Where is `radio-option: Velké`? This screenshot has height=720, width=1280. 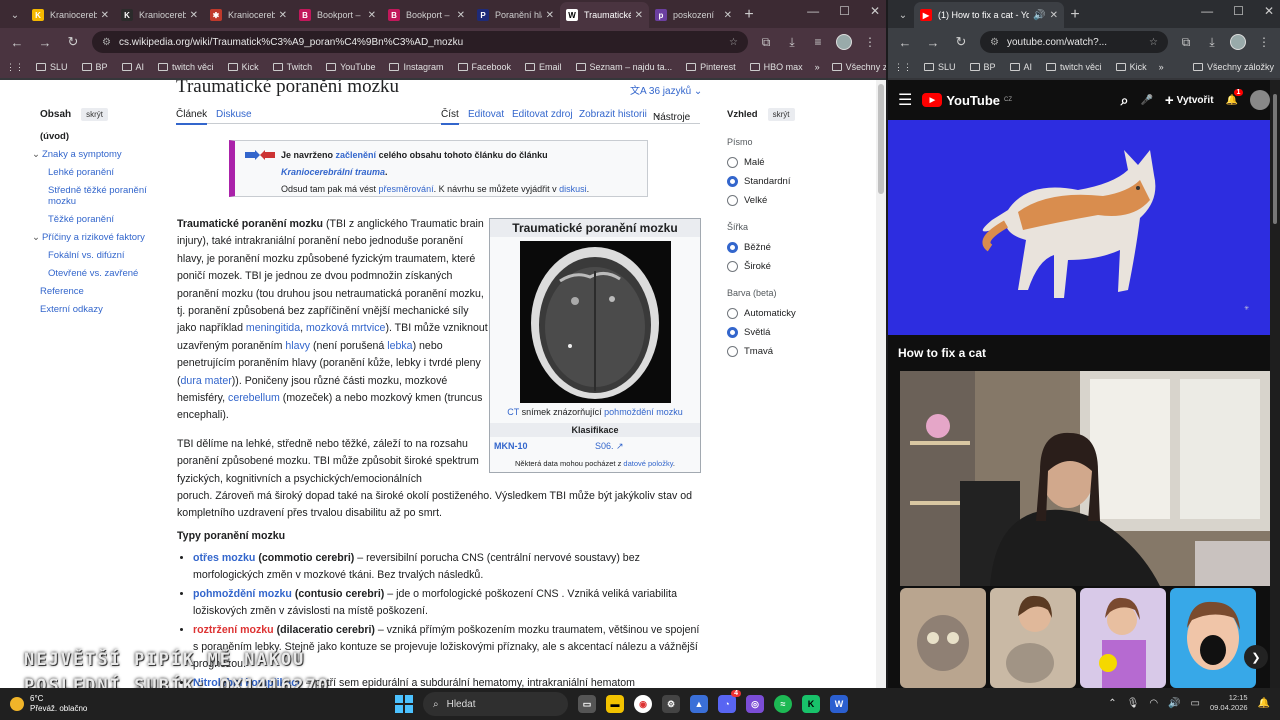 radio-option: Velké is located at coordinates (782, 200).